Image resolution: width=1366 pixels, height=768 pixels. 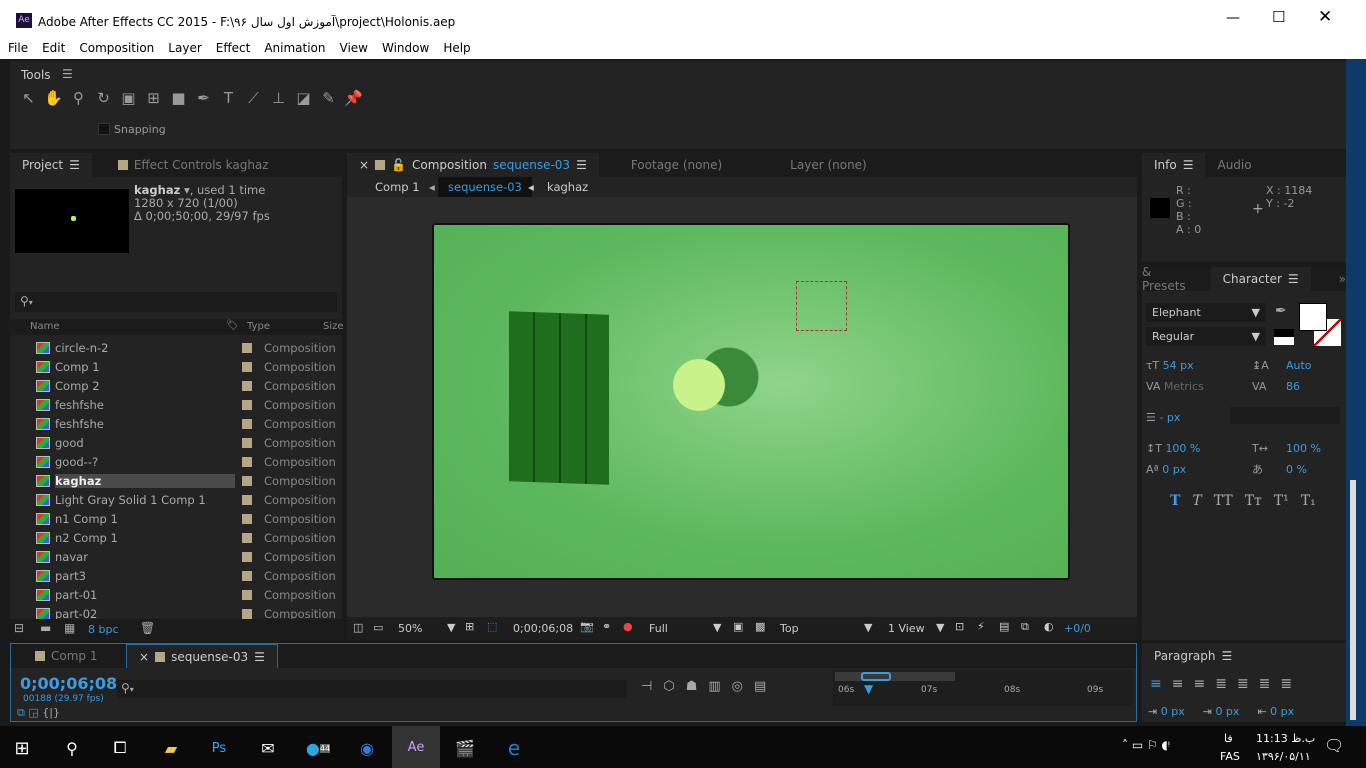 I want to click on tab-character: Character ☰, so click(x=1260, y=279).